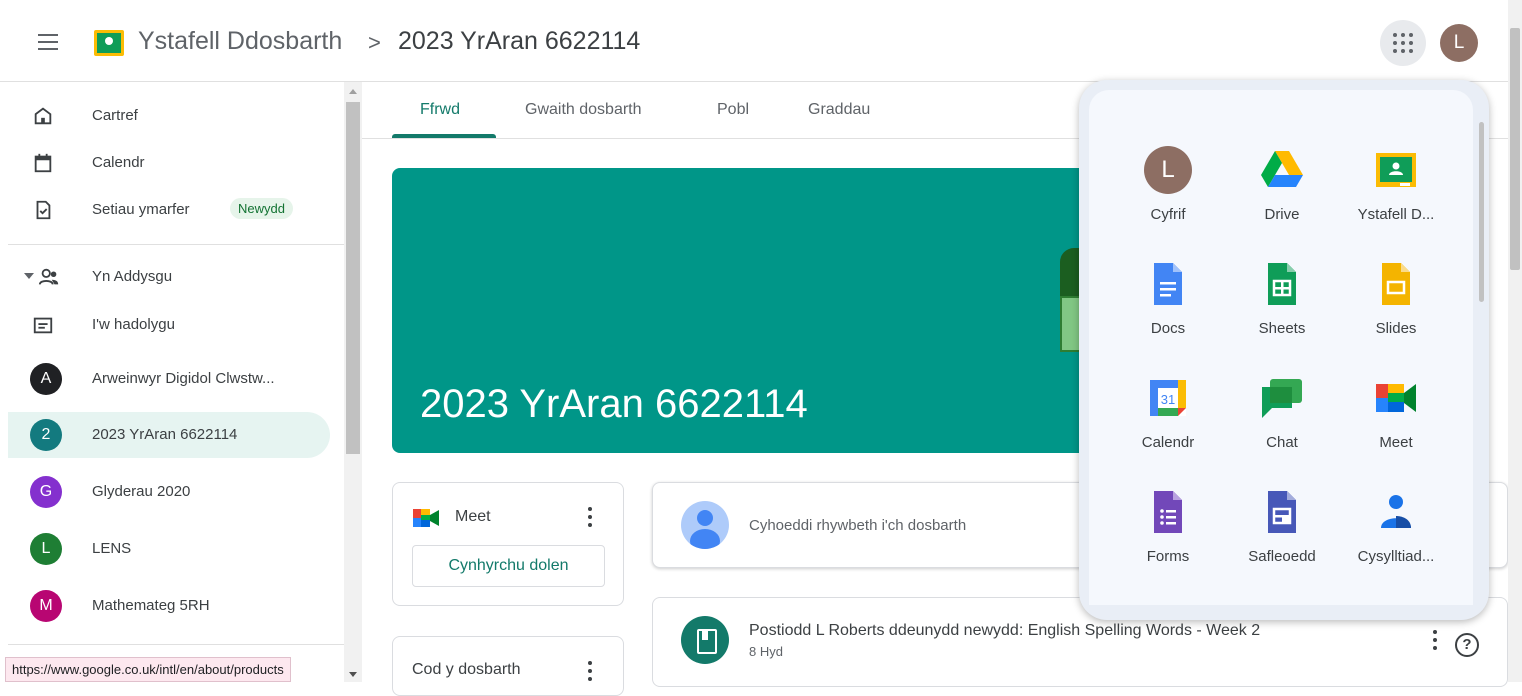  Describe the element at coordinates (1282, 442) in the screenshot. I see `app-label: Chat` at that location.